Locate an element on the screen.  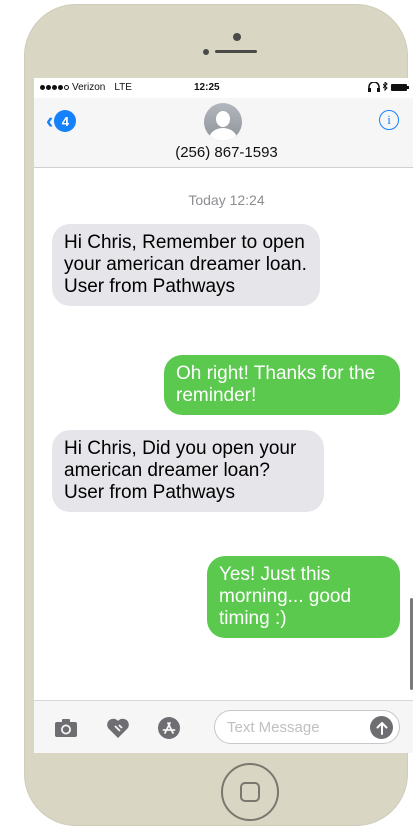
avatar-body is located at coordinates (223, 134).